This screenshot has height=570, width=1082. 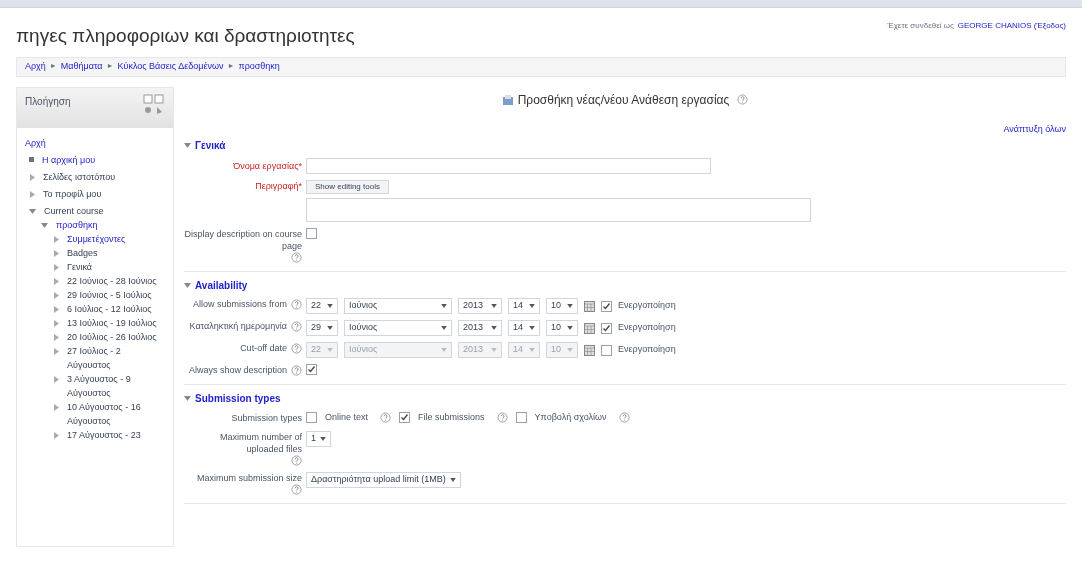 I want to click on nav-link: 20 Ιούλιος - 26 Ιούλιος, so click(x=112, y=336).